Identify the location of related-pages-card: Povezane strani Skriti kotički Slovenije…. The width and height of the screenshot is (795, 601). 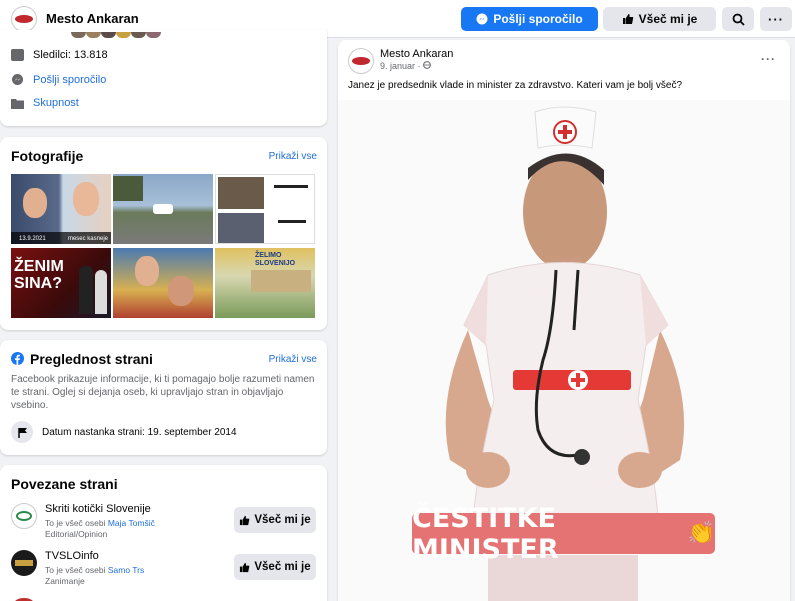
(163, 533).